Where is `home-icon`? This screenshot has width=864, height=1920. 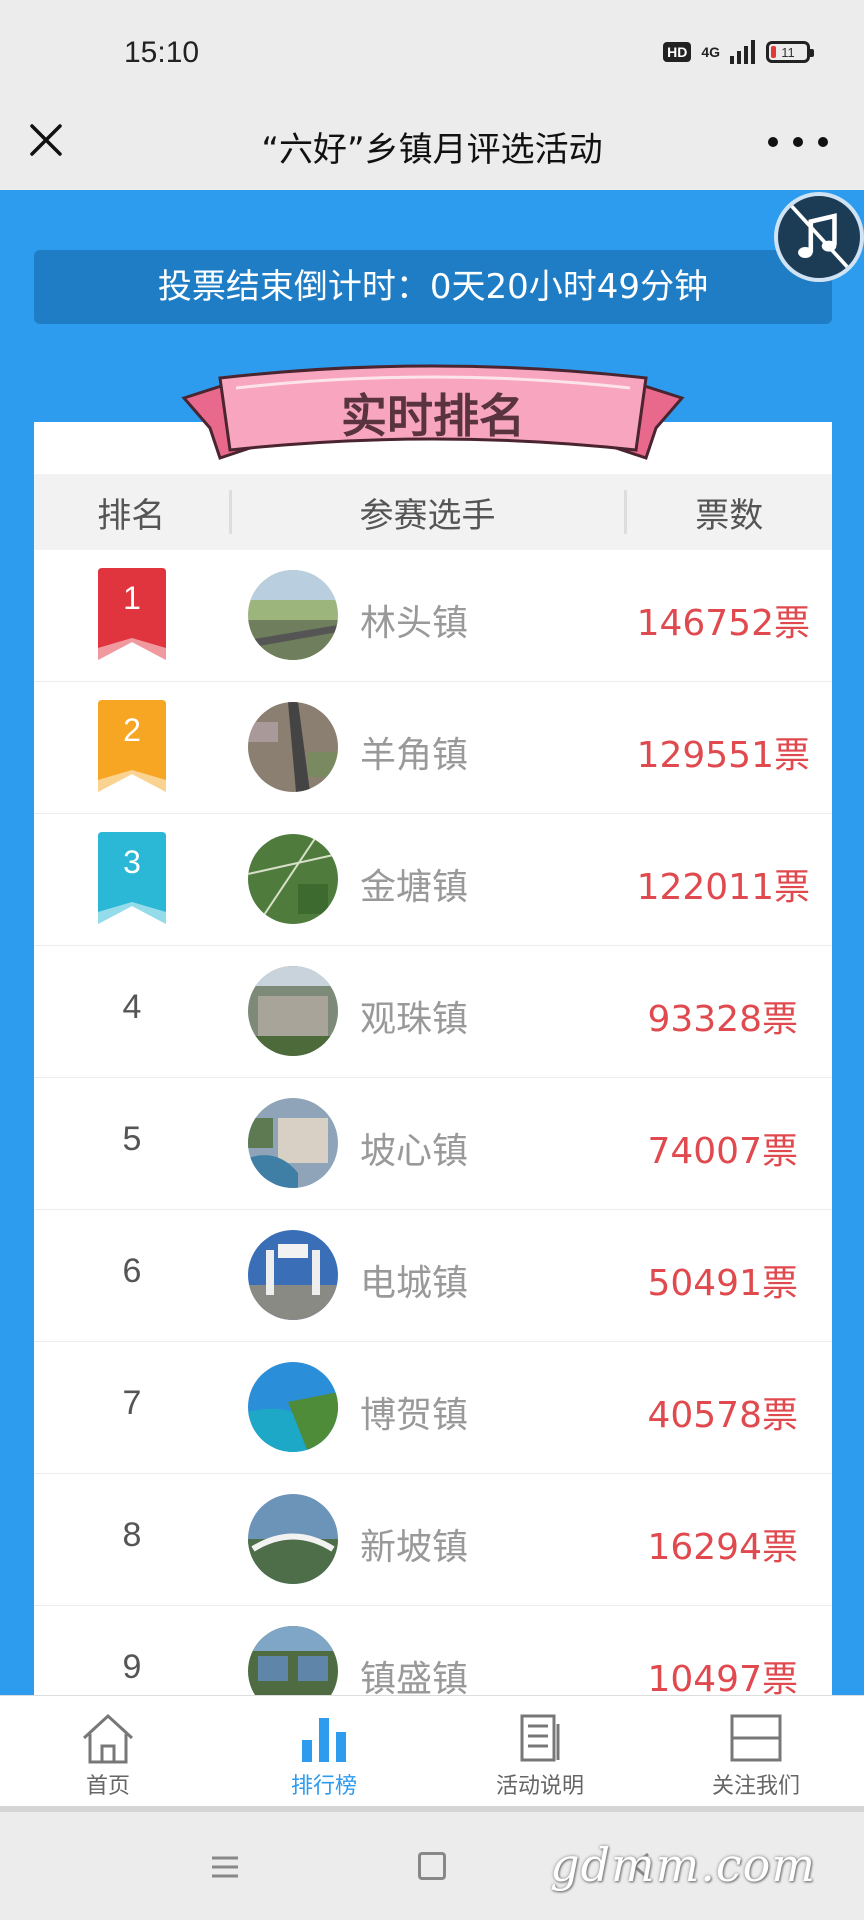
home-icon is located at coordinates (108, 1738).